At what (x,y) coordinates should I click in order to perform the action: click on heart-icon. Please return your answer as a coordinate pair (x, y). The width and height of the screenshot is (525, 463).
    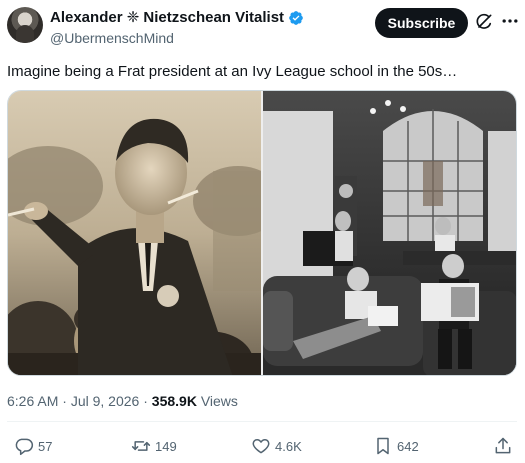
    Looking at the image, I should click on (261, 446).